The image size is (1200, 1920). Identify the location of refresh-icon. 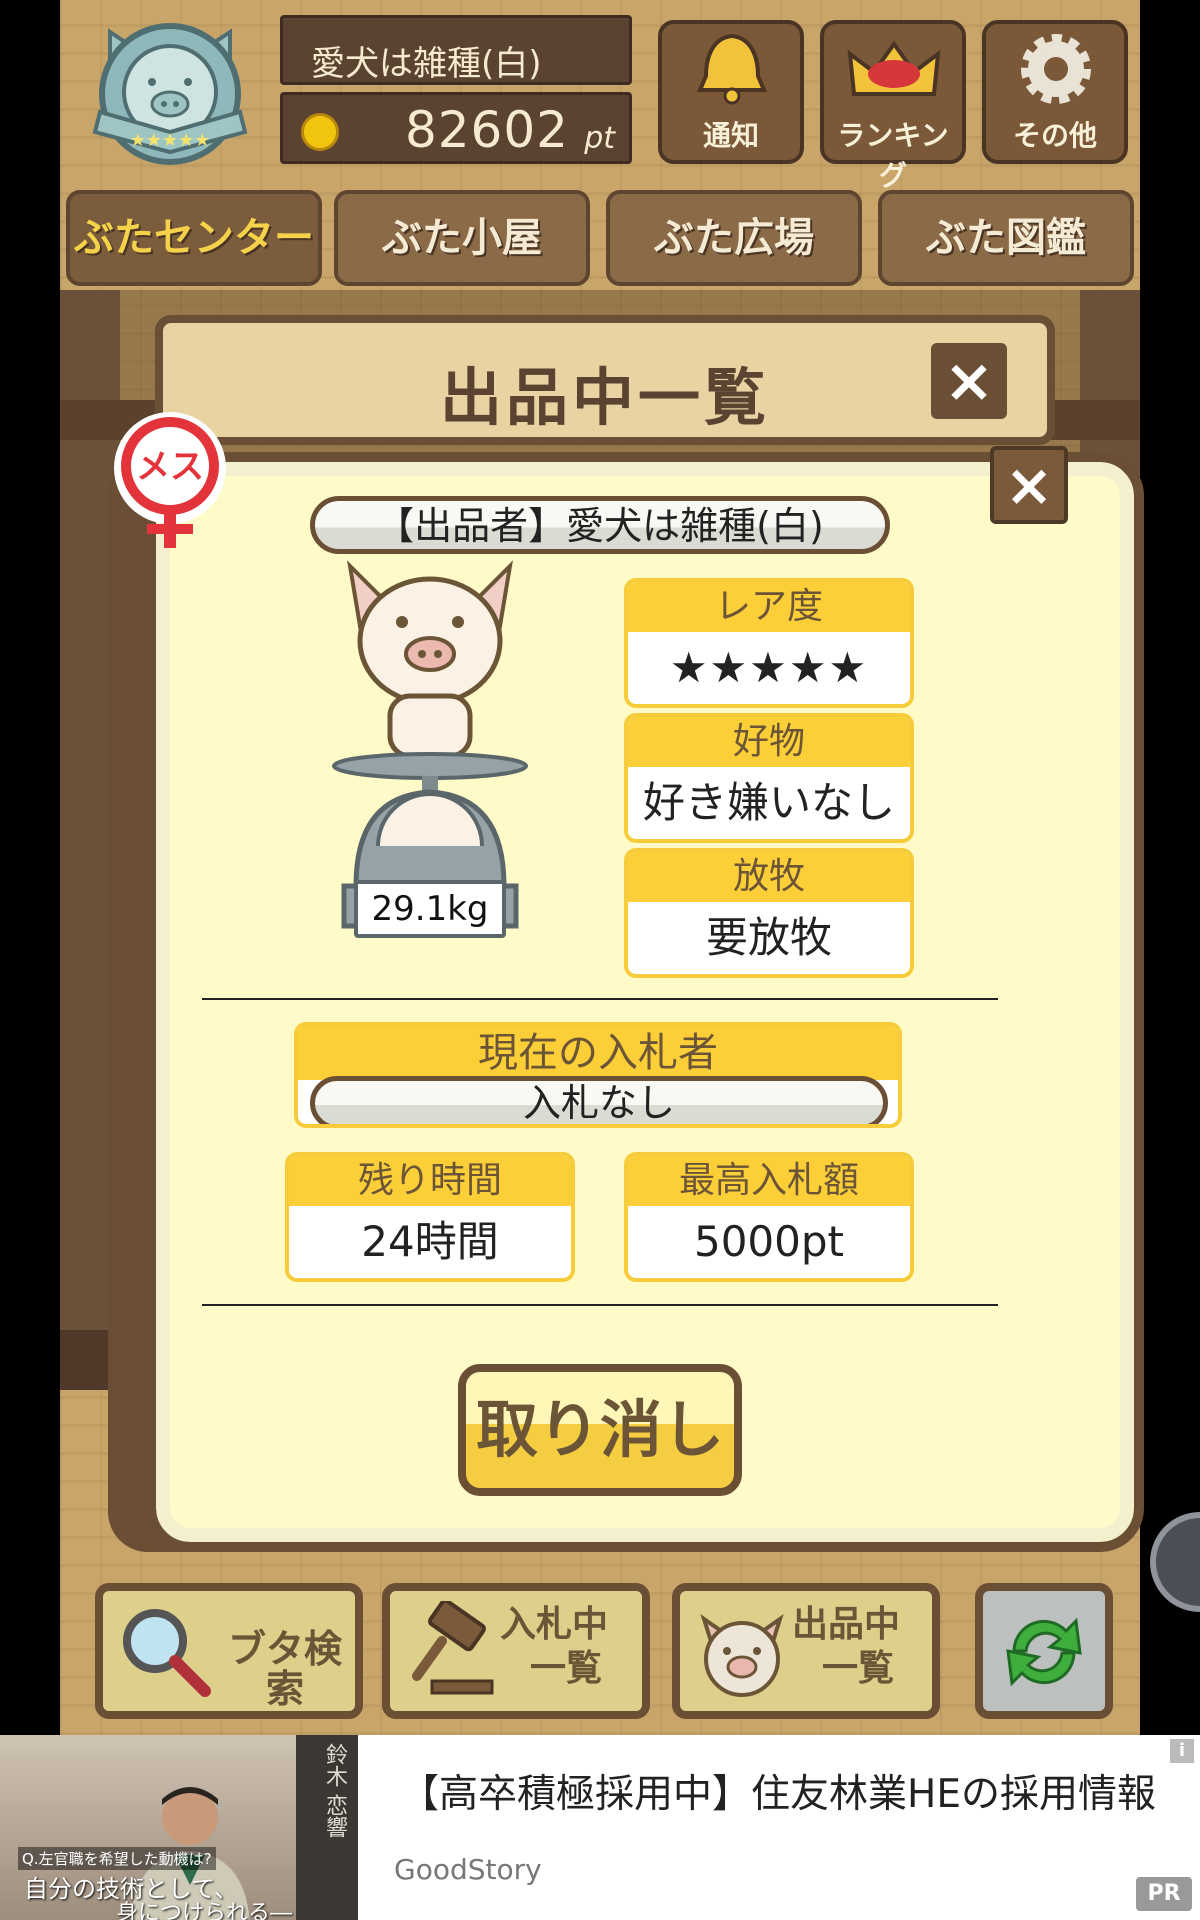
(1044, 1652).